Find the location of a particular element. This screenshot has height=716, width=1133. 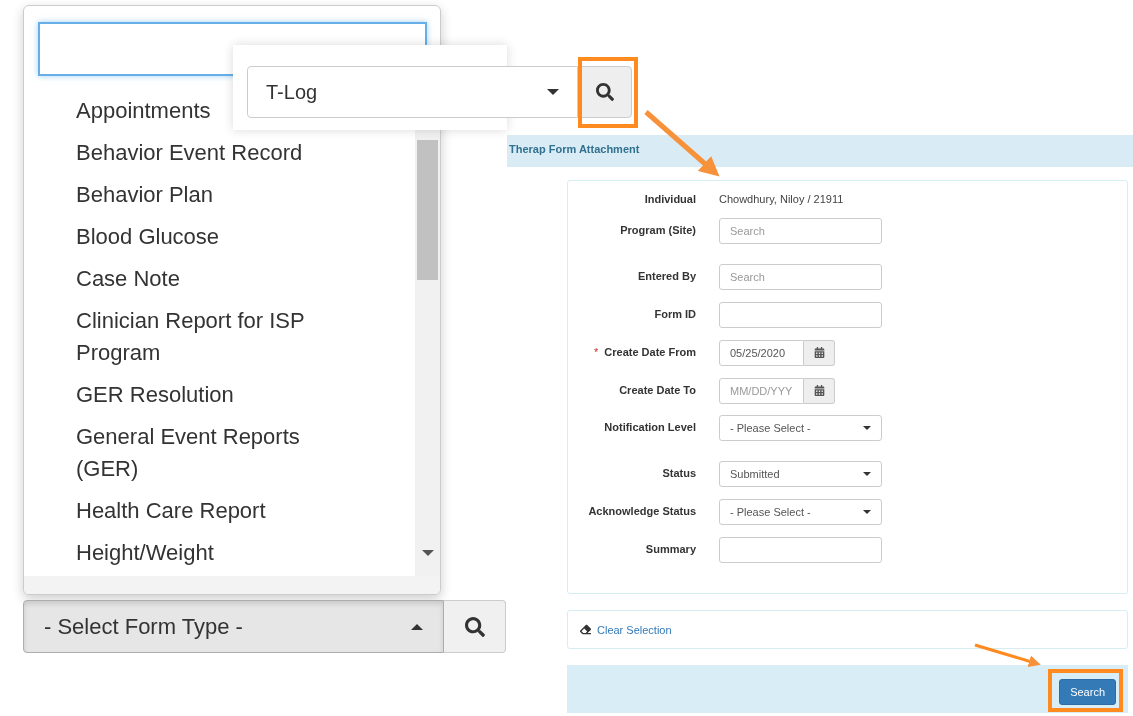

search-button: Search is located at coordinates (1087, 692).